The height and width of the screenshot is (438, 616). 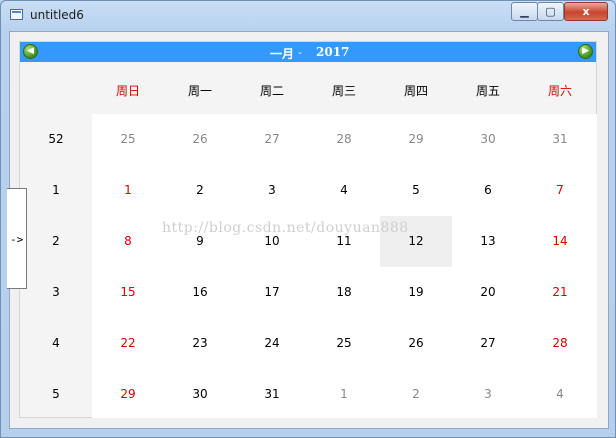 I want to click on app-icon, so click(x=16, y=14).